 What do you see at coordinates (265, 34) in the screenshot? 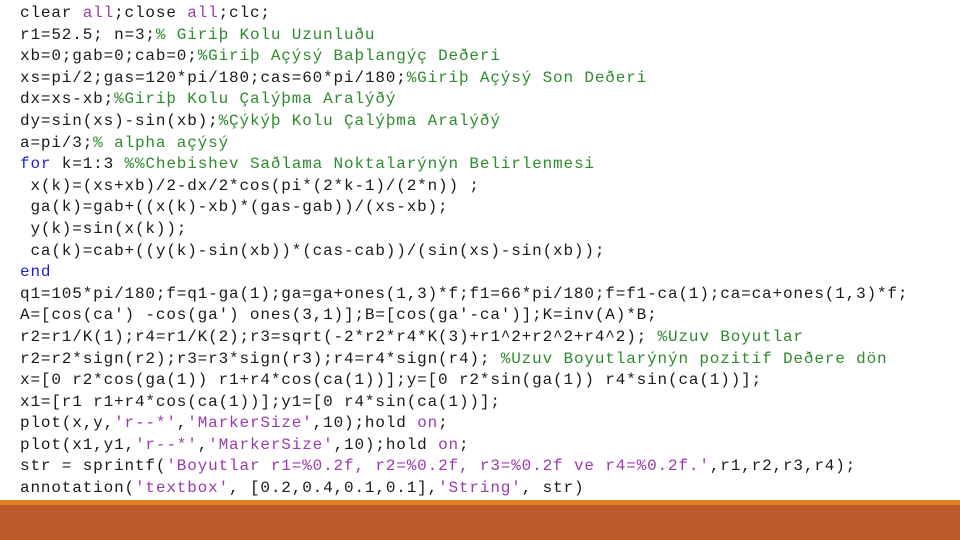
I see `code-token-comment: % Giriþ Kolu Uzunluðu` at bounding box center [265, 34].